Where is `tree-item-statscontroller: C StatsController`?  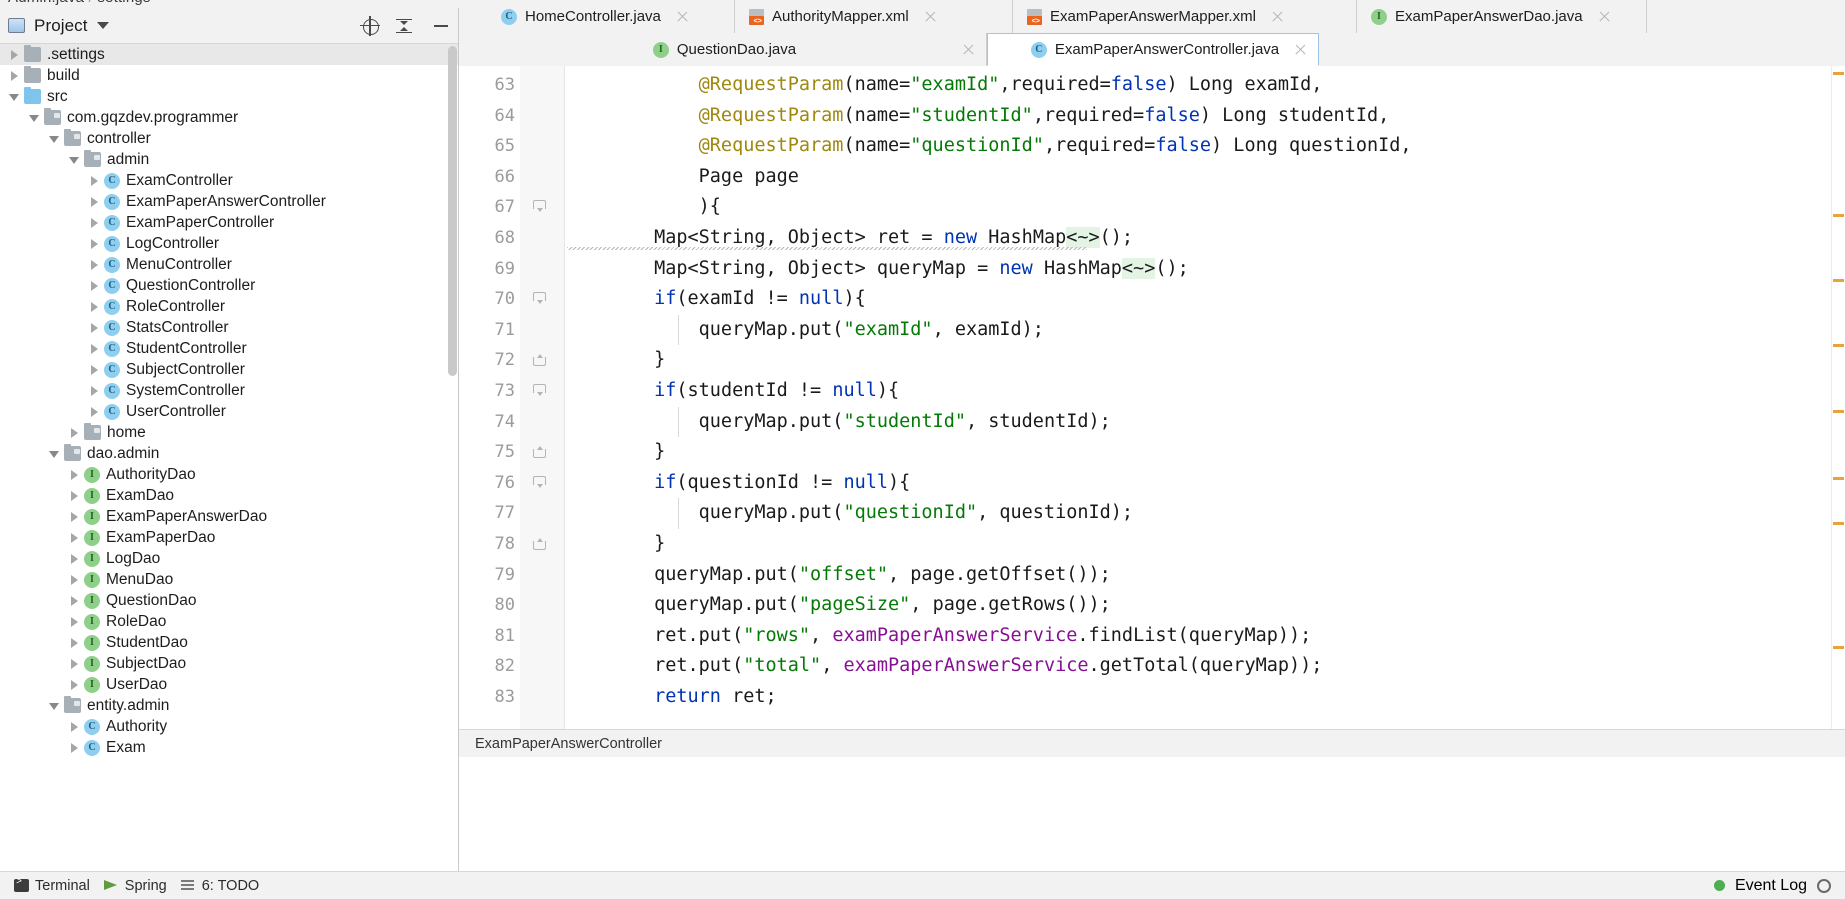
tree-item-statscontroller: C StatsController is located at coordinates (229, 327).